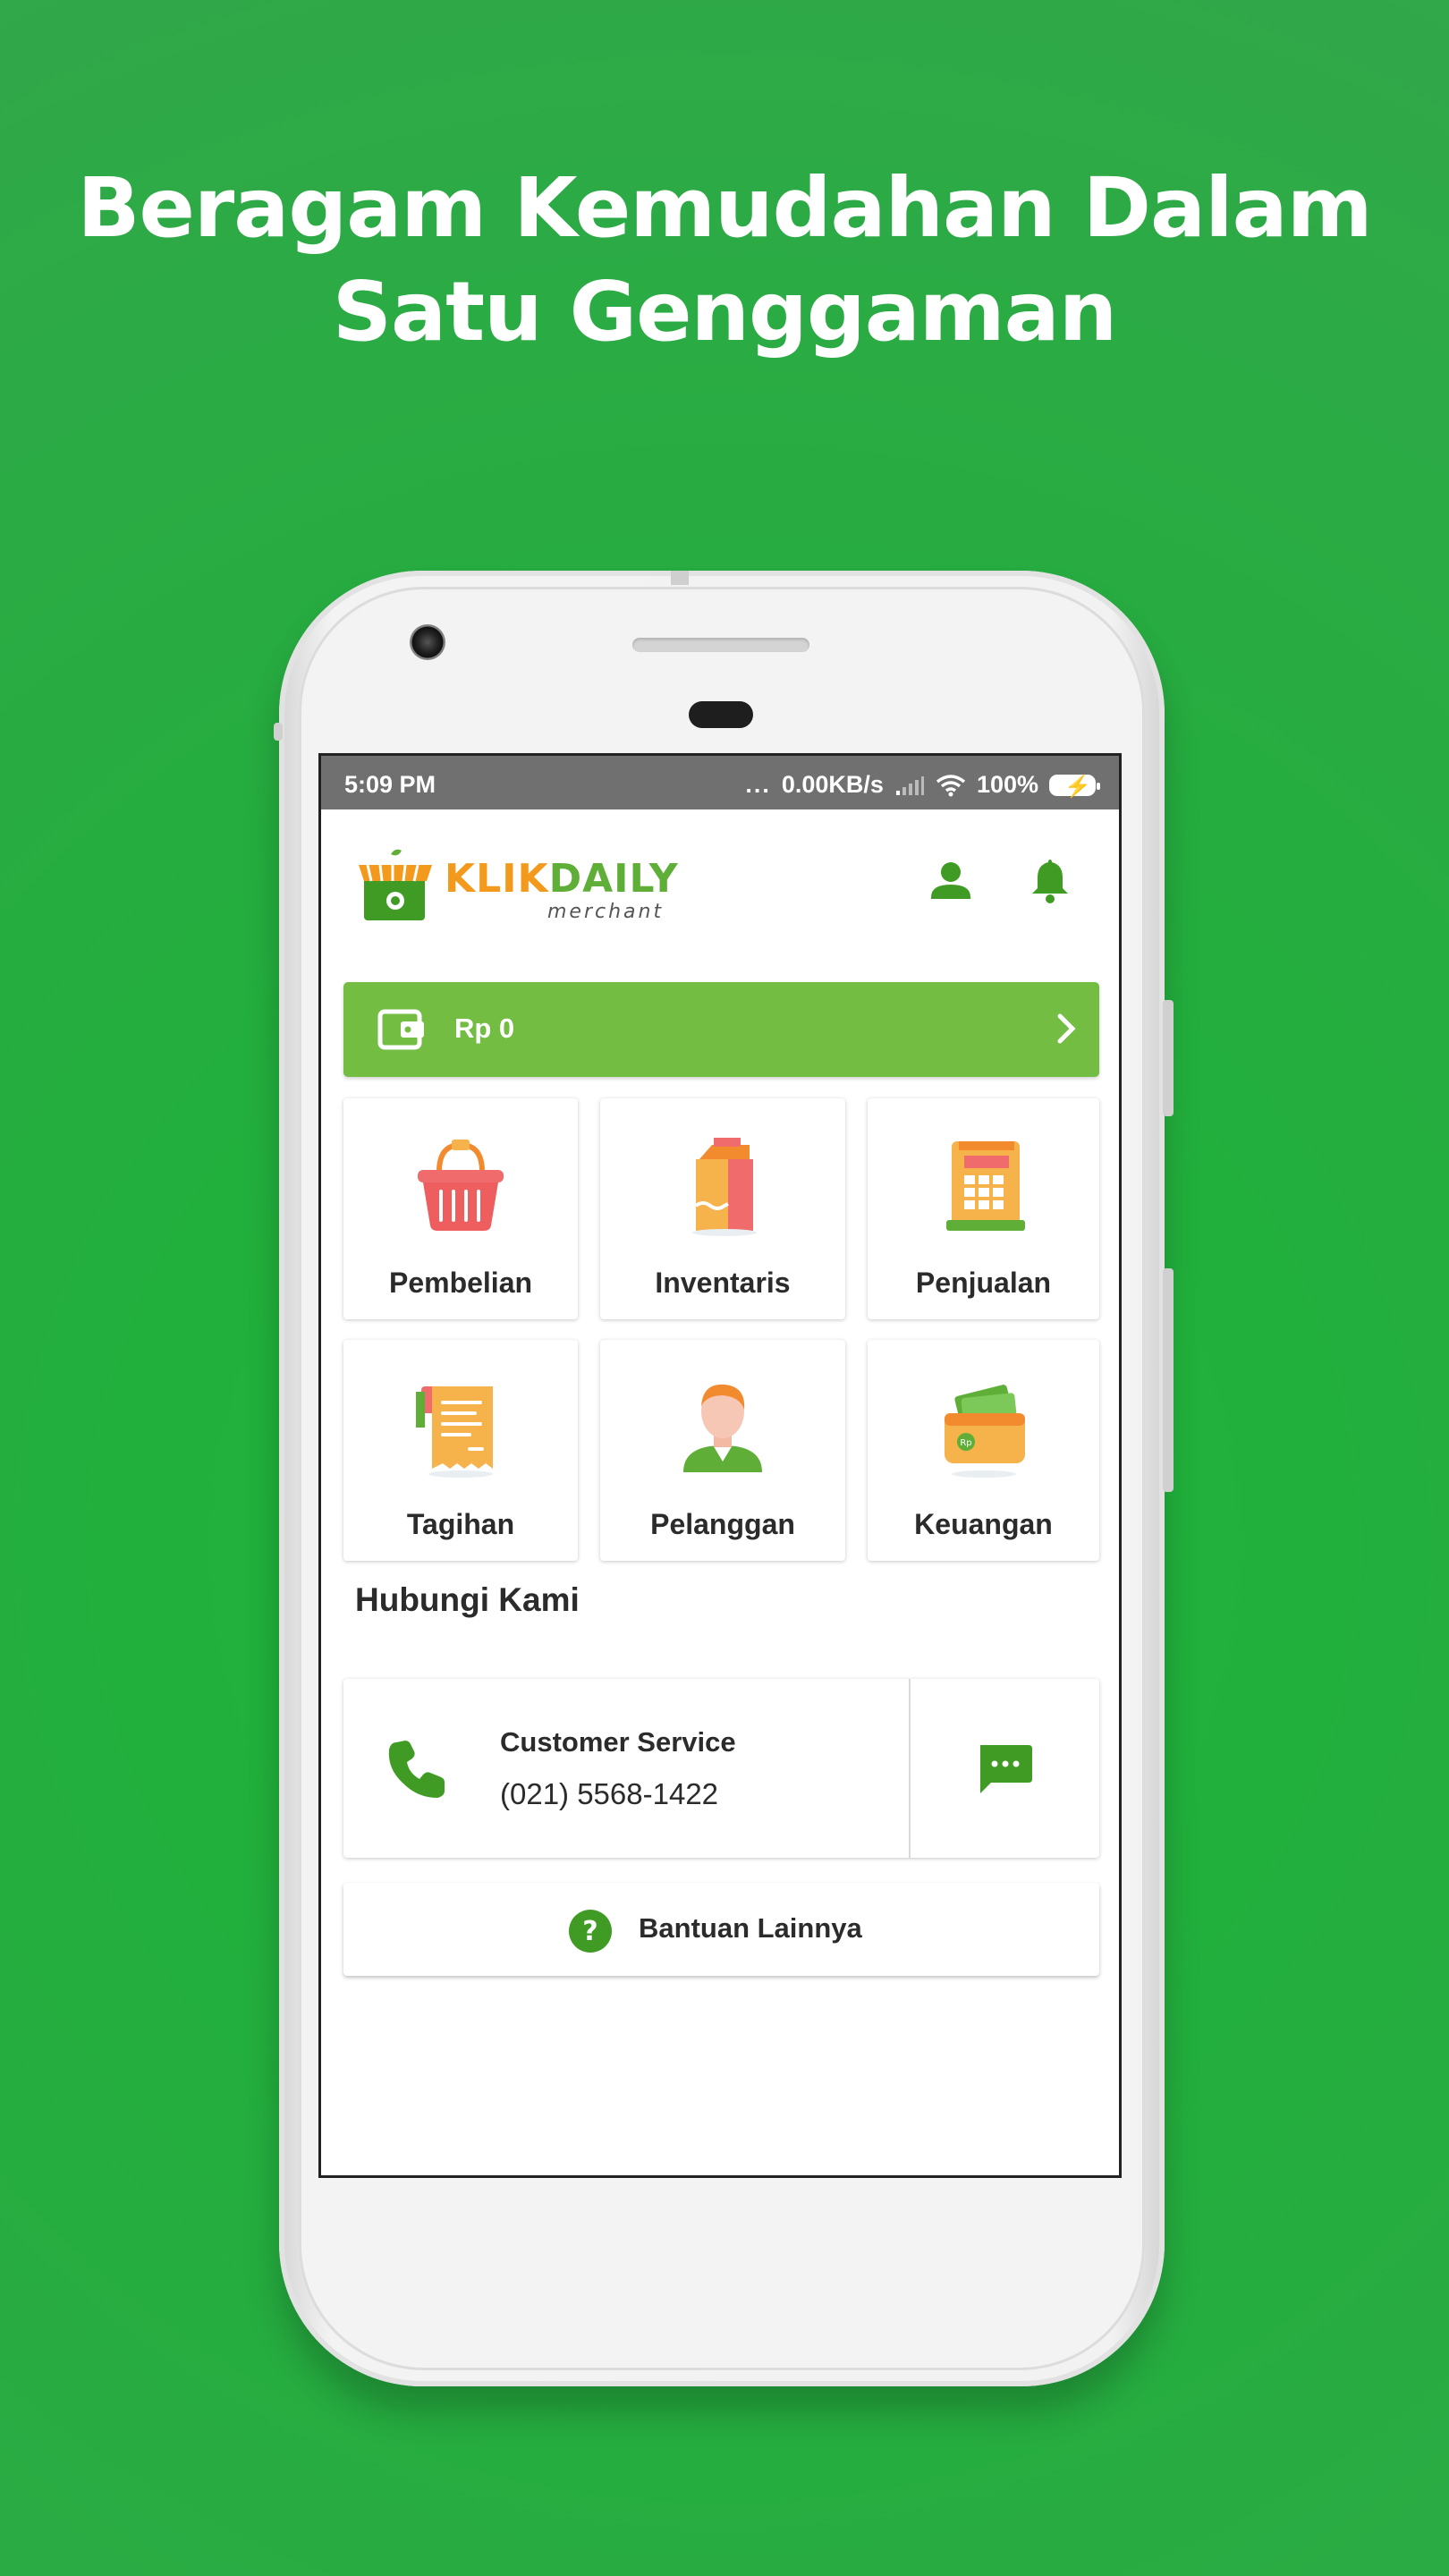 The height and width of the screenshot is (2576, 1449). I want to click on network-speed: 0.00KB/s, so click(832, 784).